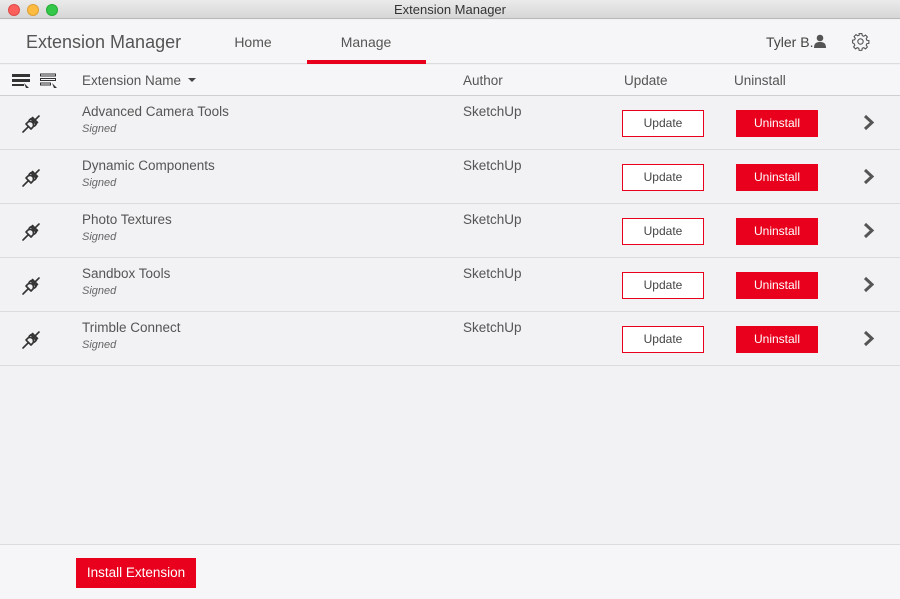  What do you see at coordinates (366, 42) in the screenshot?
I see `tab-manage: Manage` at bounding box center [366, 42].